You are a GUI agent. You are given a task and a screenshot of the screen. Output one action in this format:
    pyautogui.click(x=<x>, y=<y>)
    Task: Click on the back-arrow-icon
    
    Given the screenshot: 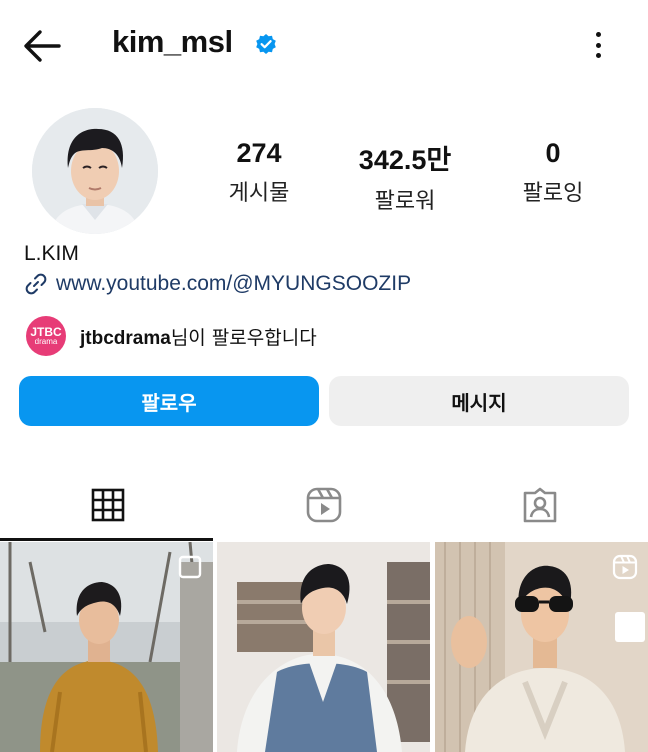 What is the action you would take?
    pyautogui.click(x=42, y=46)
    